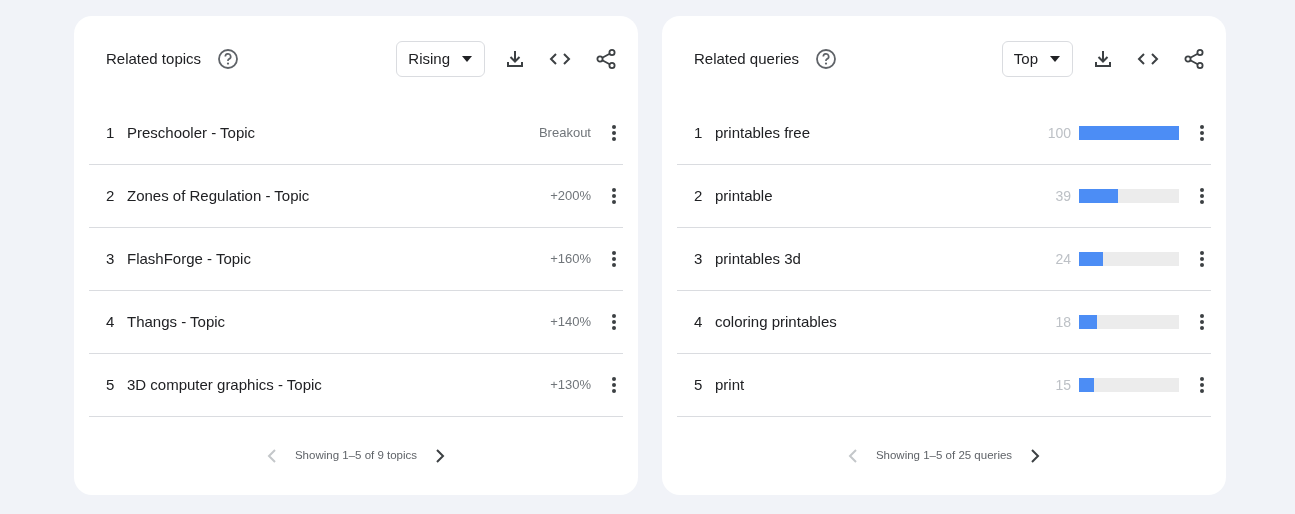 The height and width of the screenshot is (514, 1295). I want to click on item-label: Preschooler - Topic, so click(192, 132).